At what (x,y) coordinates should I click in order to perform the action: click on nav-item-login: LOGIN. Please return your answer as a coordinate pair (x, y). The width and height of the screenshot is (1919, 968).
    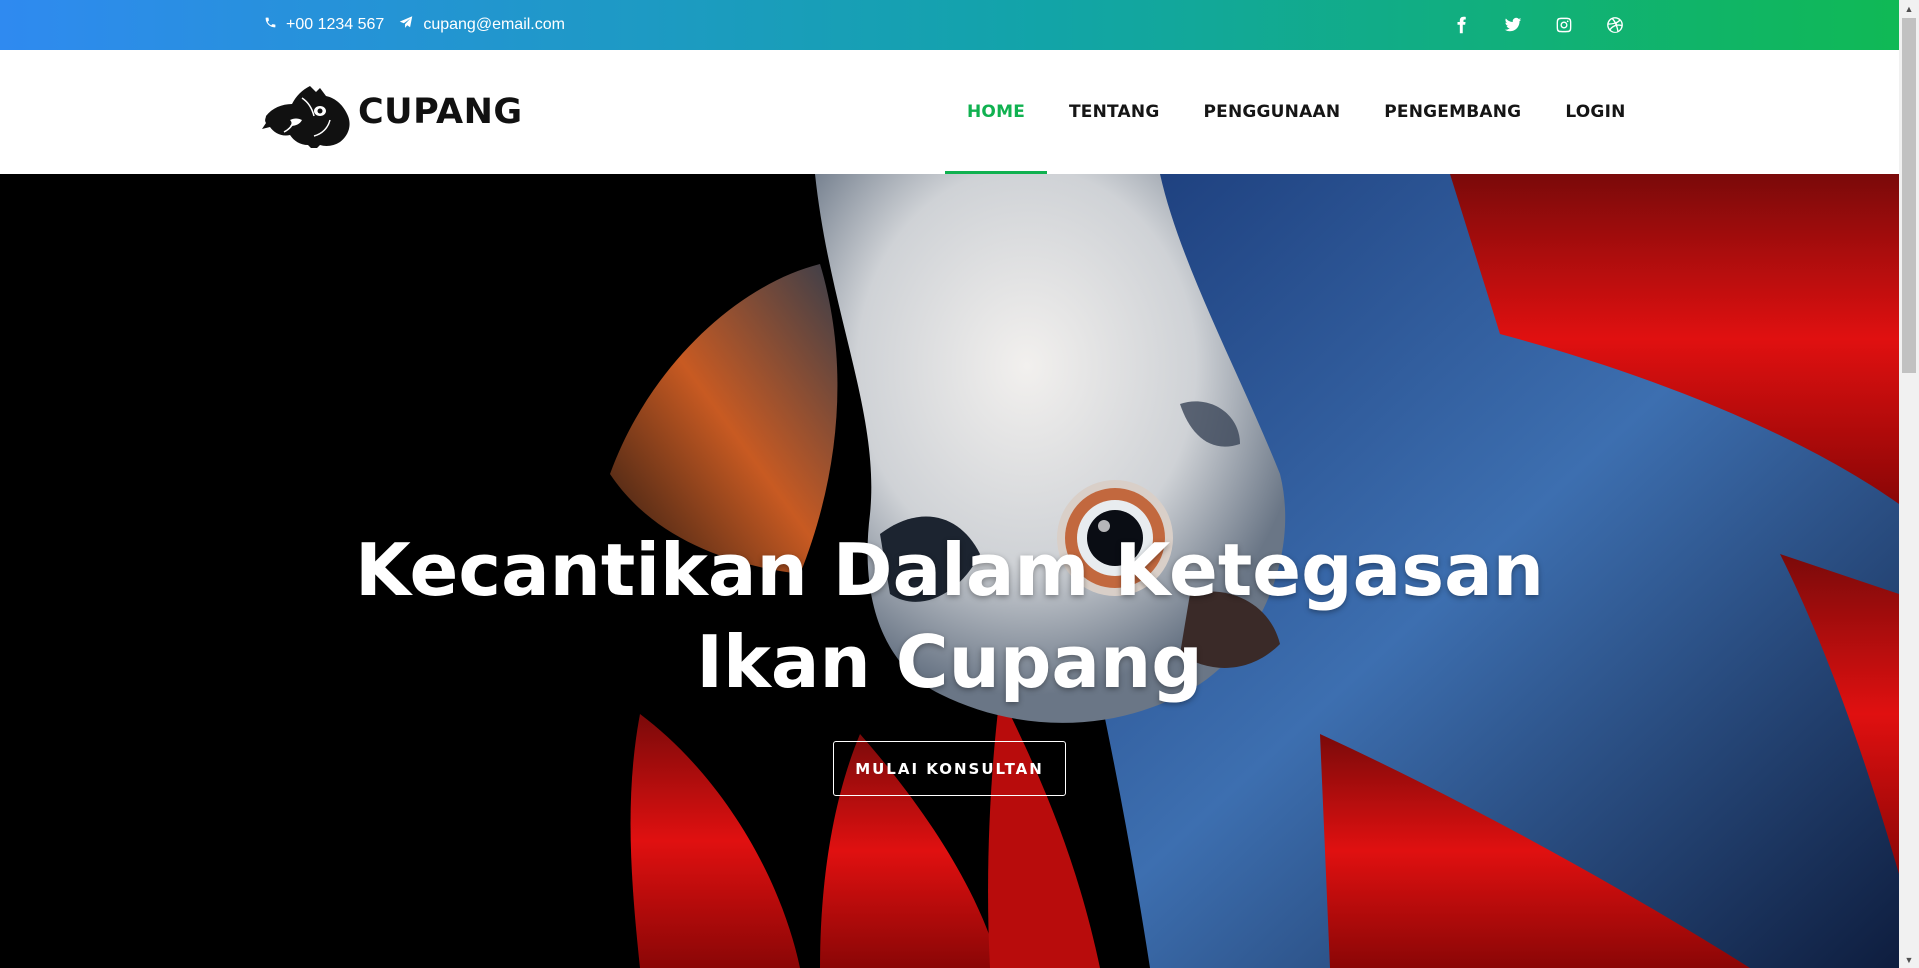
    Looking at the image, I should click on (1595, 112).